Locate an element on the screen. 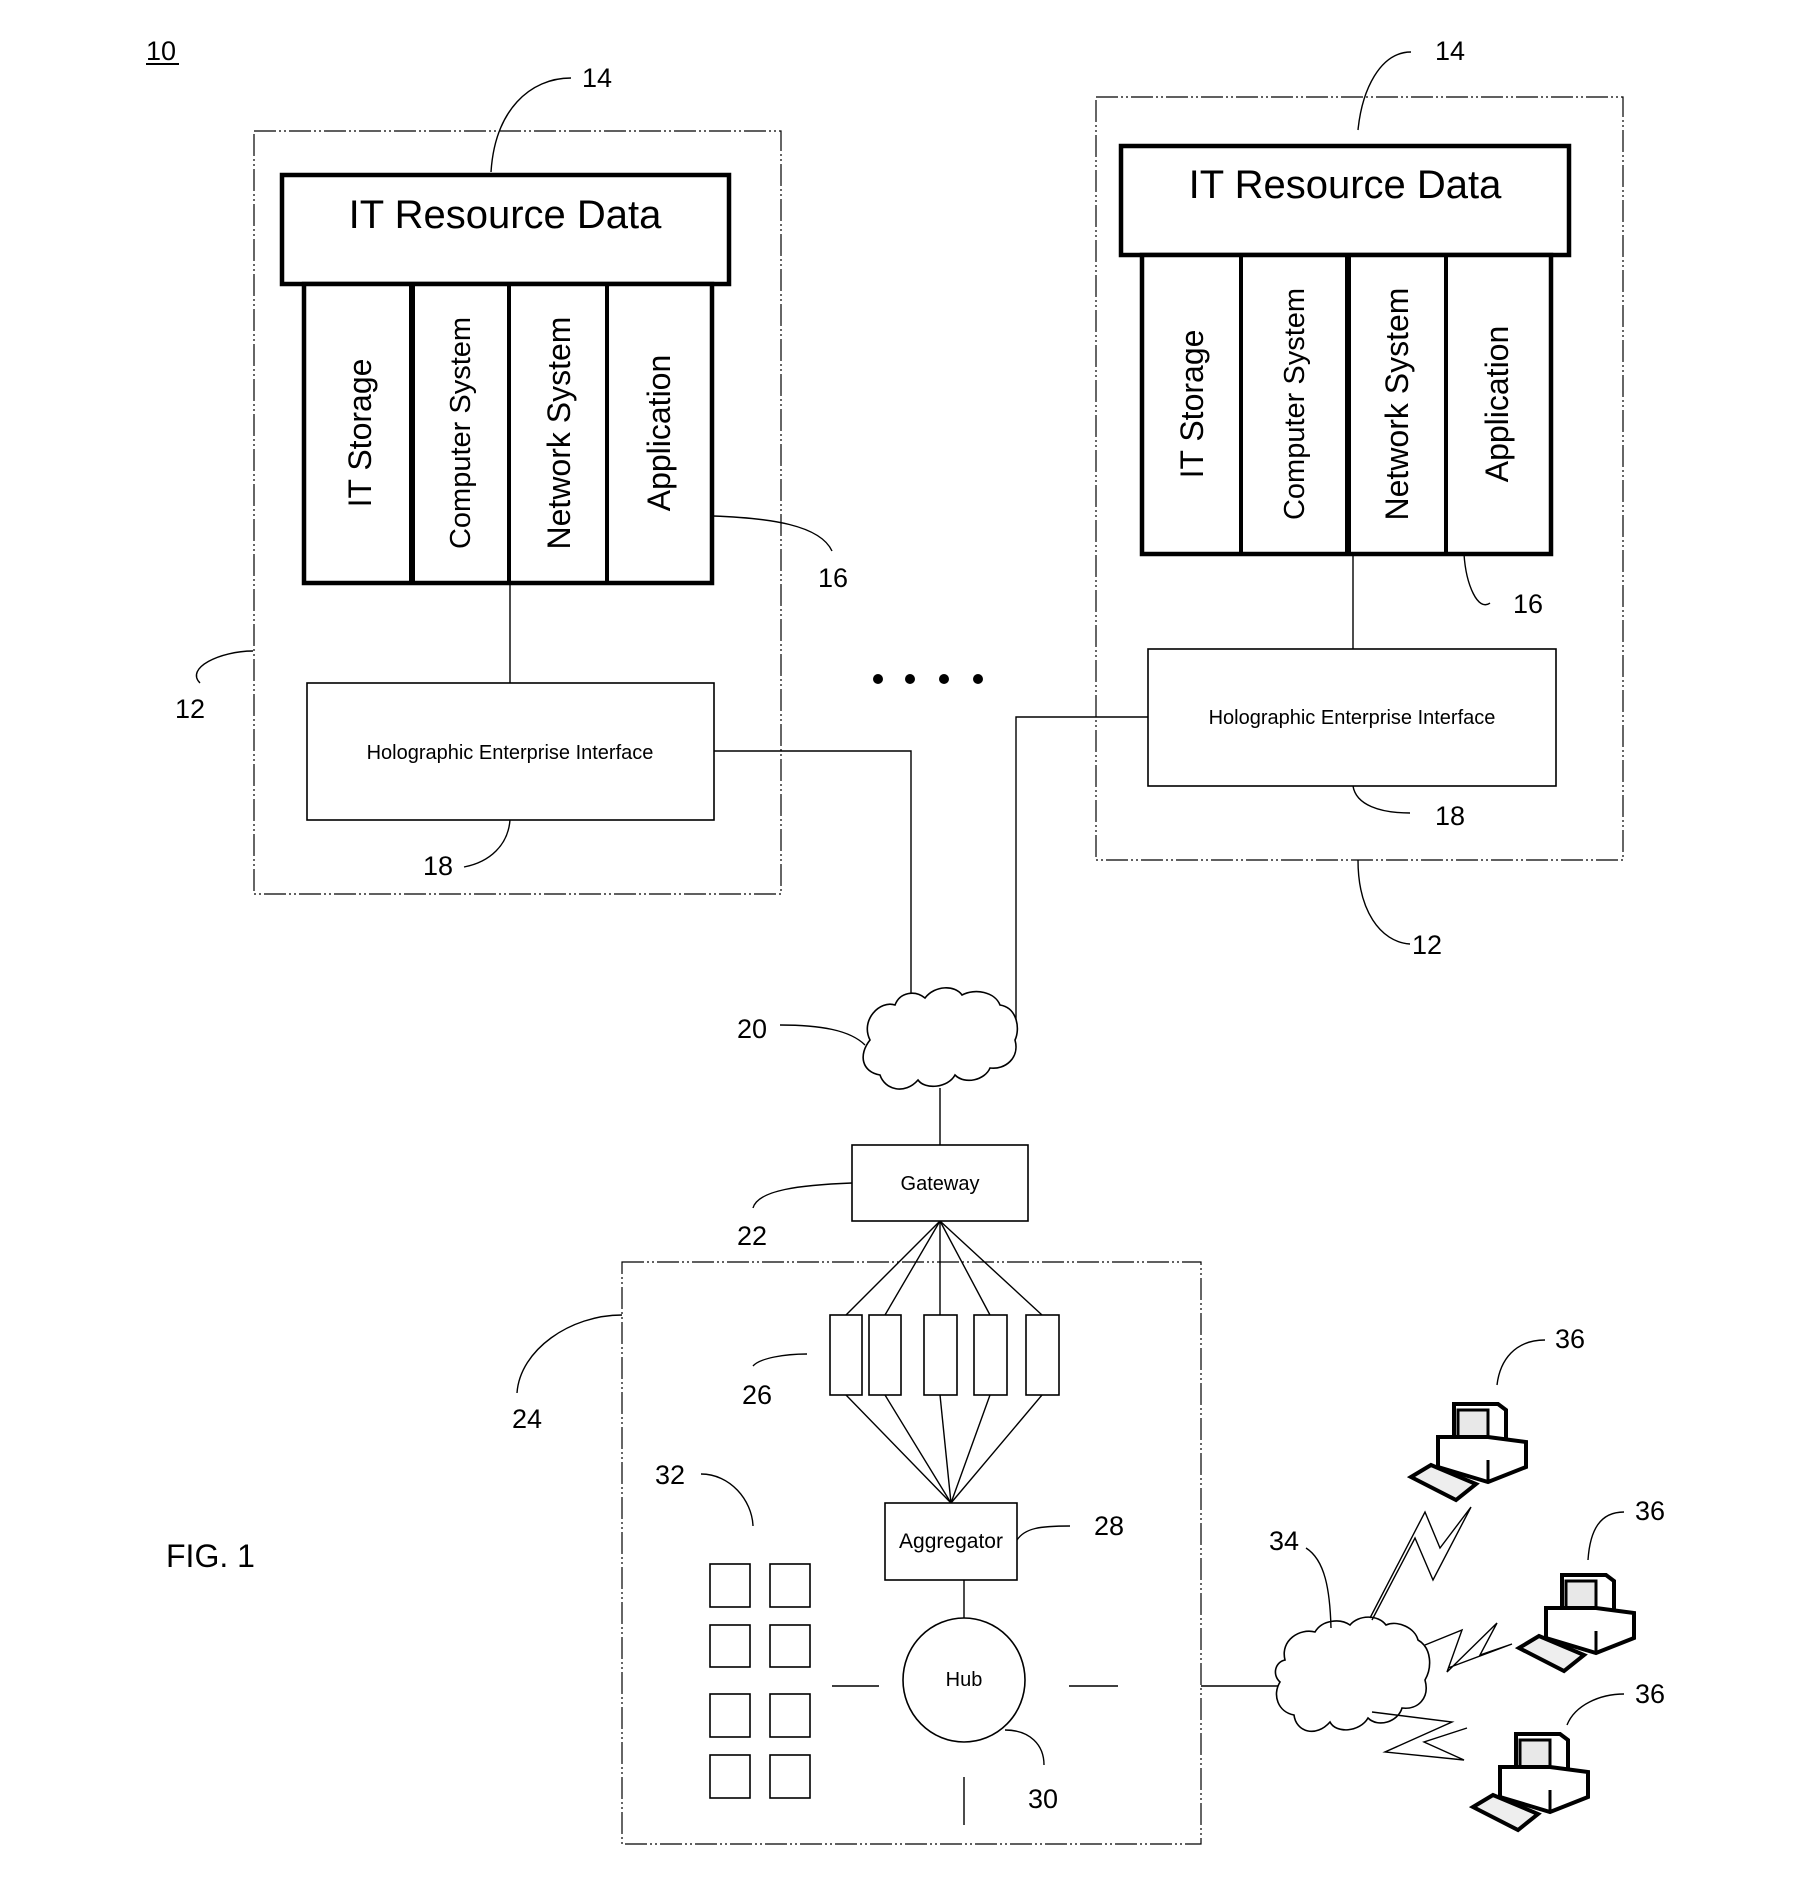  ref-label: 28 is located at coordinates (1109, 1526).